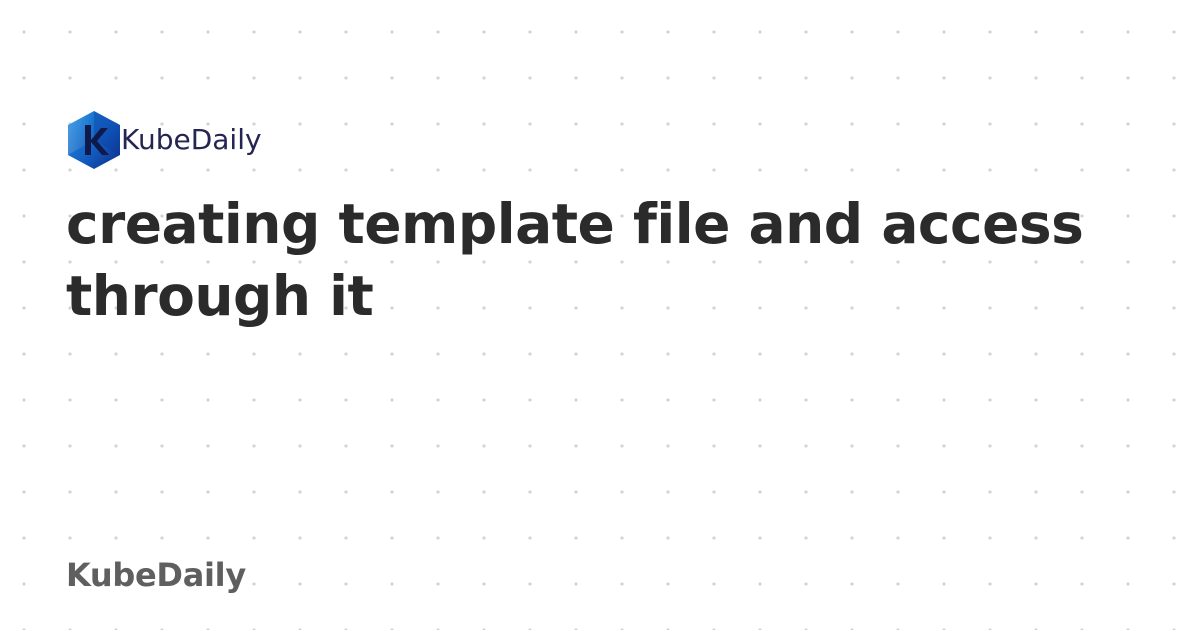 Image resolution: width=1200 pixels, height=630 pixels. I want to click on footer-brand-name: KubeDaily, so click(156, 575).